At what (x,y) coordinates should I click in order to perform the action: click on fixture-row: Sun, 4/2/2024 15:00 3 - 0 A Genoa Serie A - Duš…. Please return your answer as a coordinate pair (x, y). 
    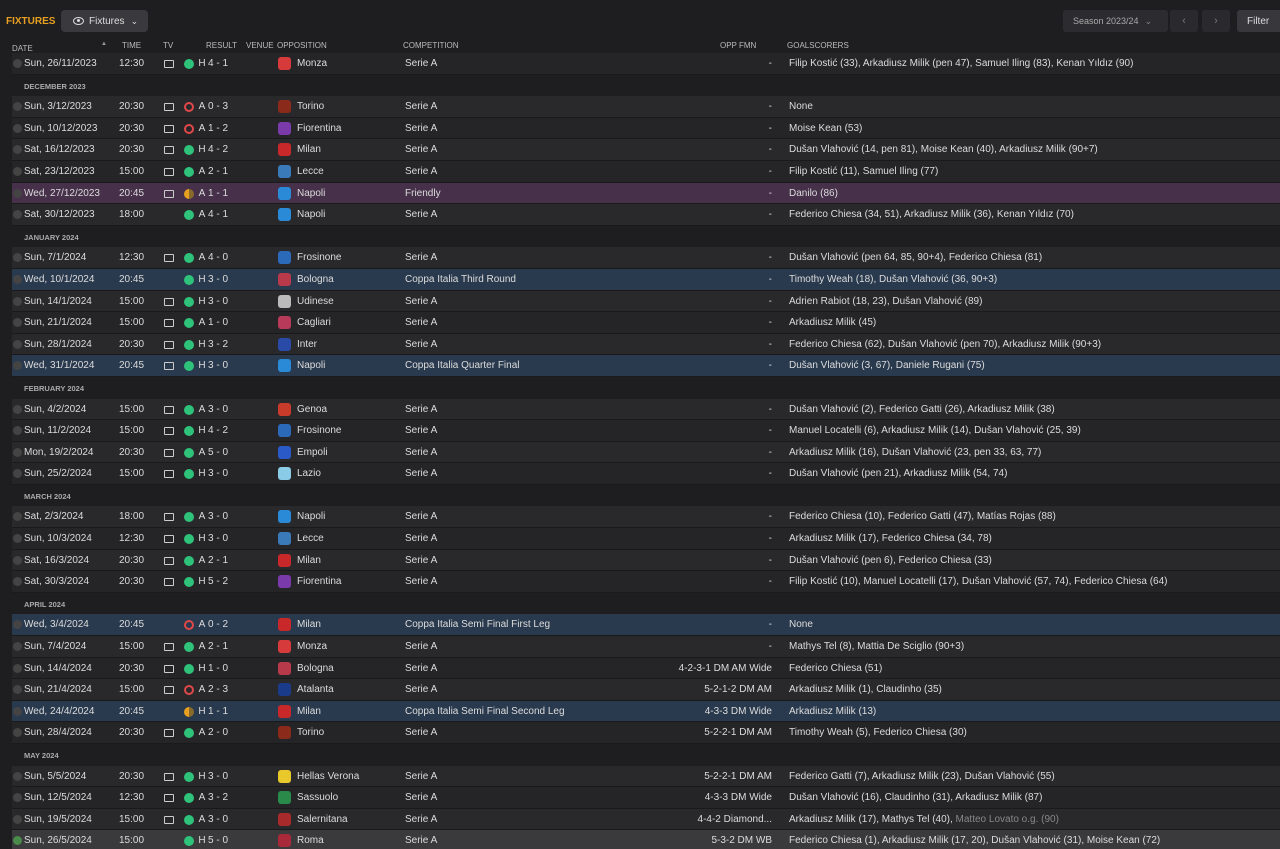
    Looking at the image, I should click on (646, 409).